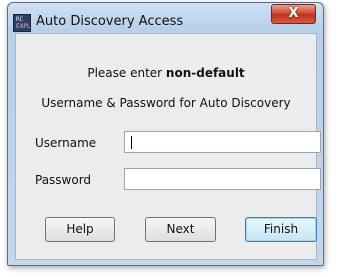 The width and height of the screenshot is (337, 277). Describe the element at coordinates (66, 143) in the screenshot. I see `username-label: Username` at that location.